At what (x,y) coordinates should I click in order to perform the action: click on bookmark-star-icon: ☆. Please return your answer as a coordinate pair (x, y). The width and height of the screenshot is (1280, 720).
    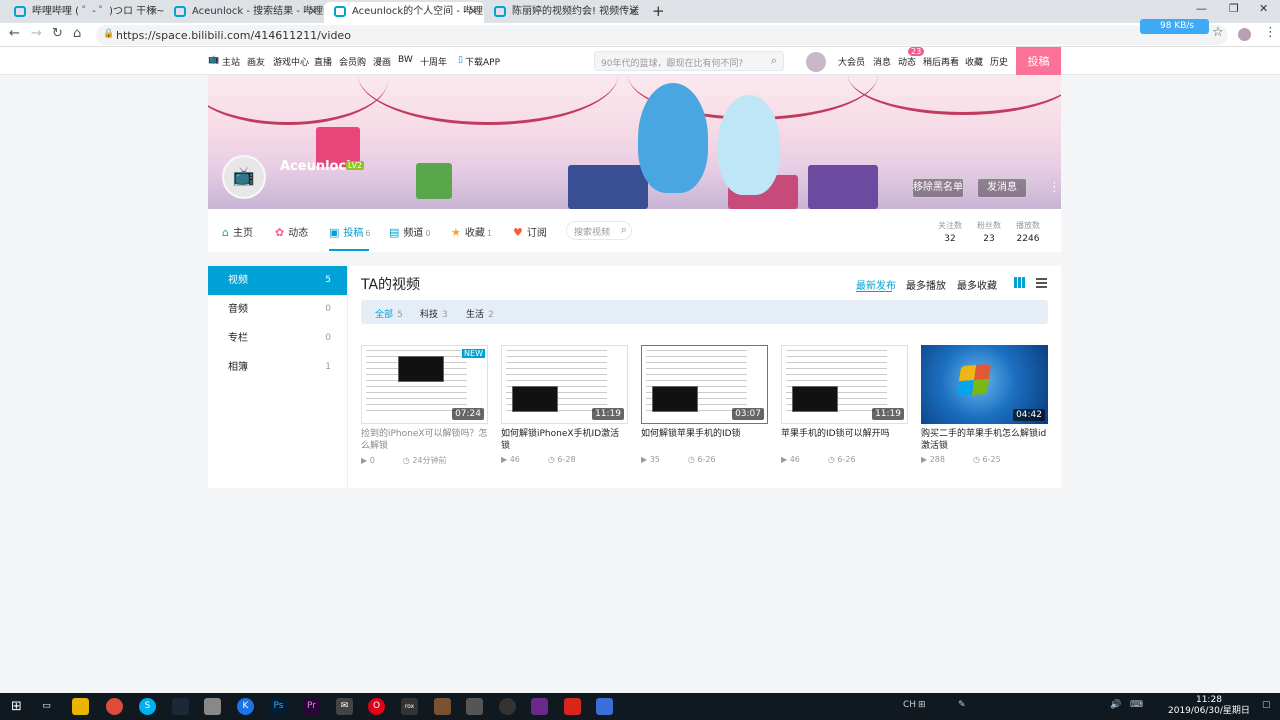
    Looking at the image, I should click on (1218, 32).